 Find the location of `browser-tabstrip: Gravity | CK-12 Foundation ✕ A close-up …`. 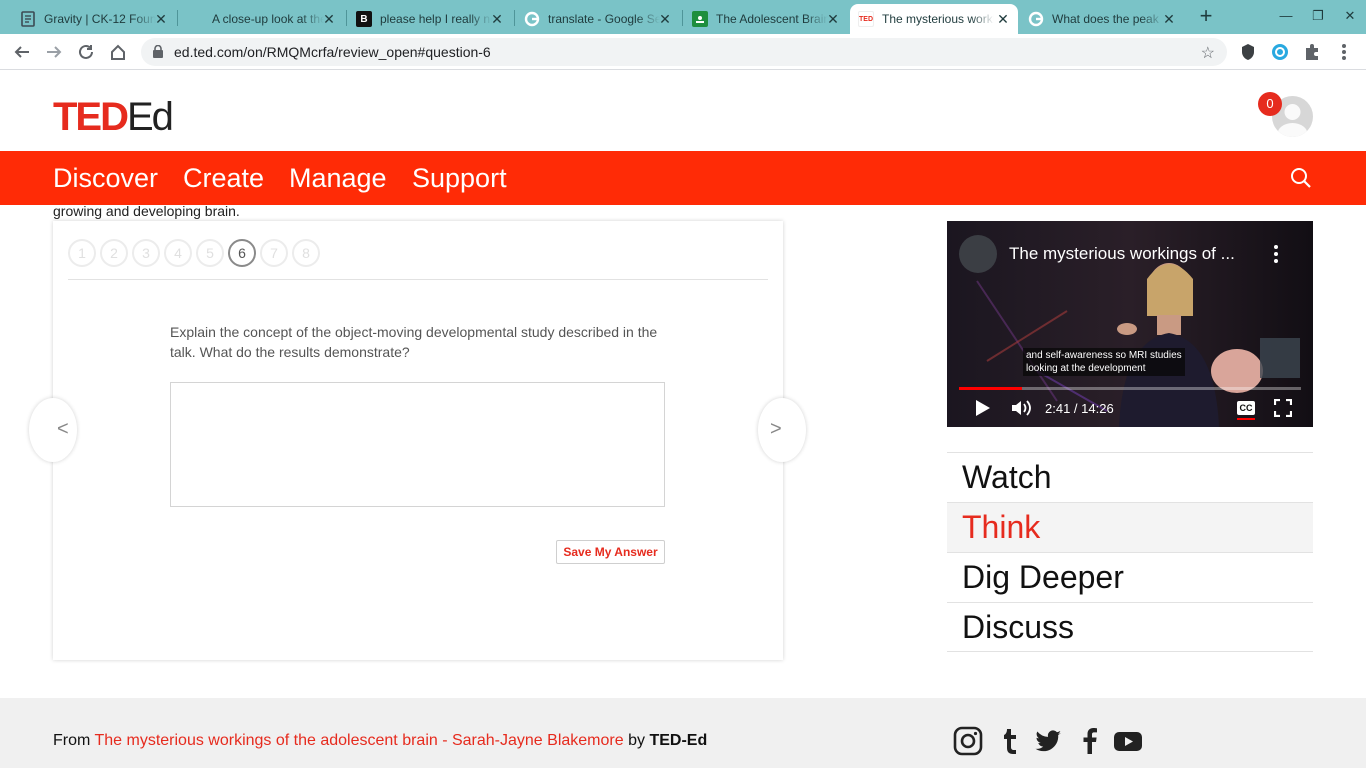

browser-tabstrip: Gravity | CK-12 Foundation ✕ A close-up … is located at coordinates (683, 17).